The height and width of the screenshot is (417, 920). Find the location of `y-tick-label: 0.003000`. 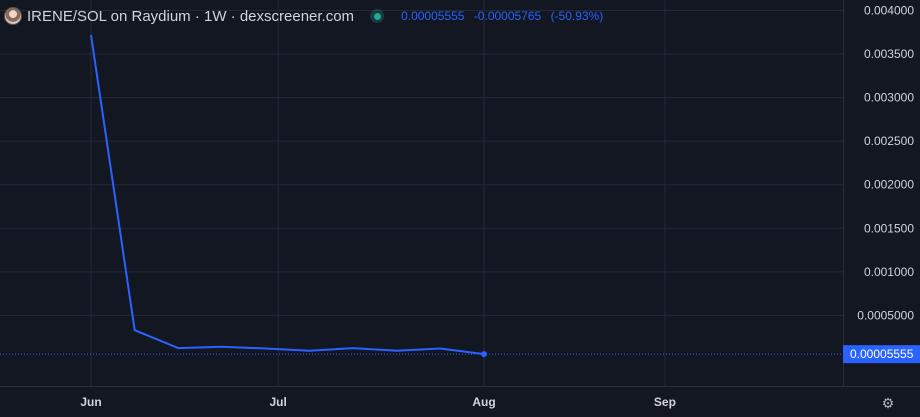

y-tick-label: 0.003000 is located at coordinates (889, 98).